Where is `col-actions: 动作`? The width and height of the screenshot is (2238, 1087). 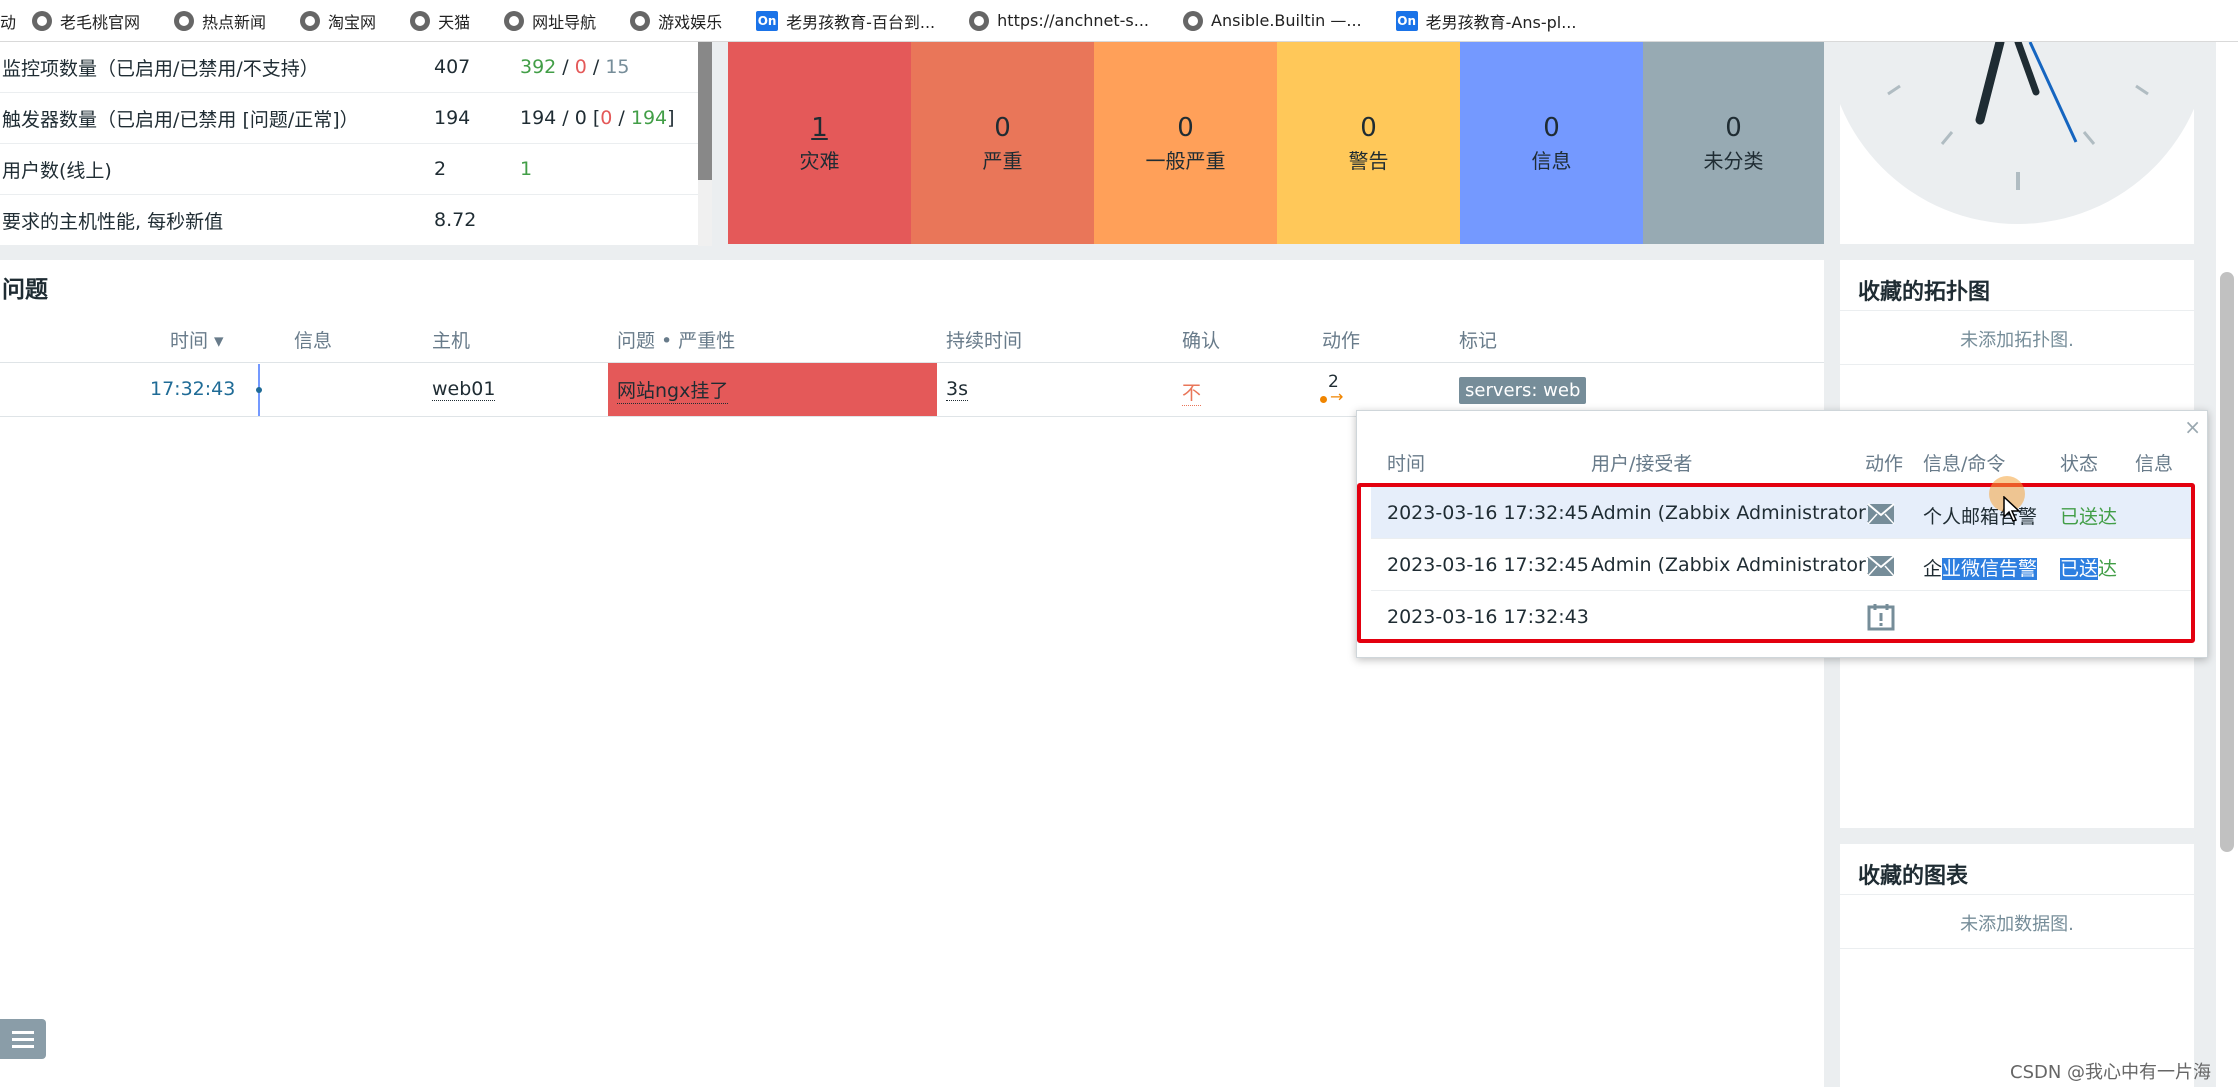 col-actions: 动作 is located at coordinates (1341, 341).